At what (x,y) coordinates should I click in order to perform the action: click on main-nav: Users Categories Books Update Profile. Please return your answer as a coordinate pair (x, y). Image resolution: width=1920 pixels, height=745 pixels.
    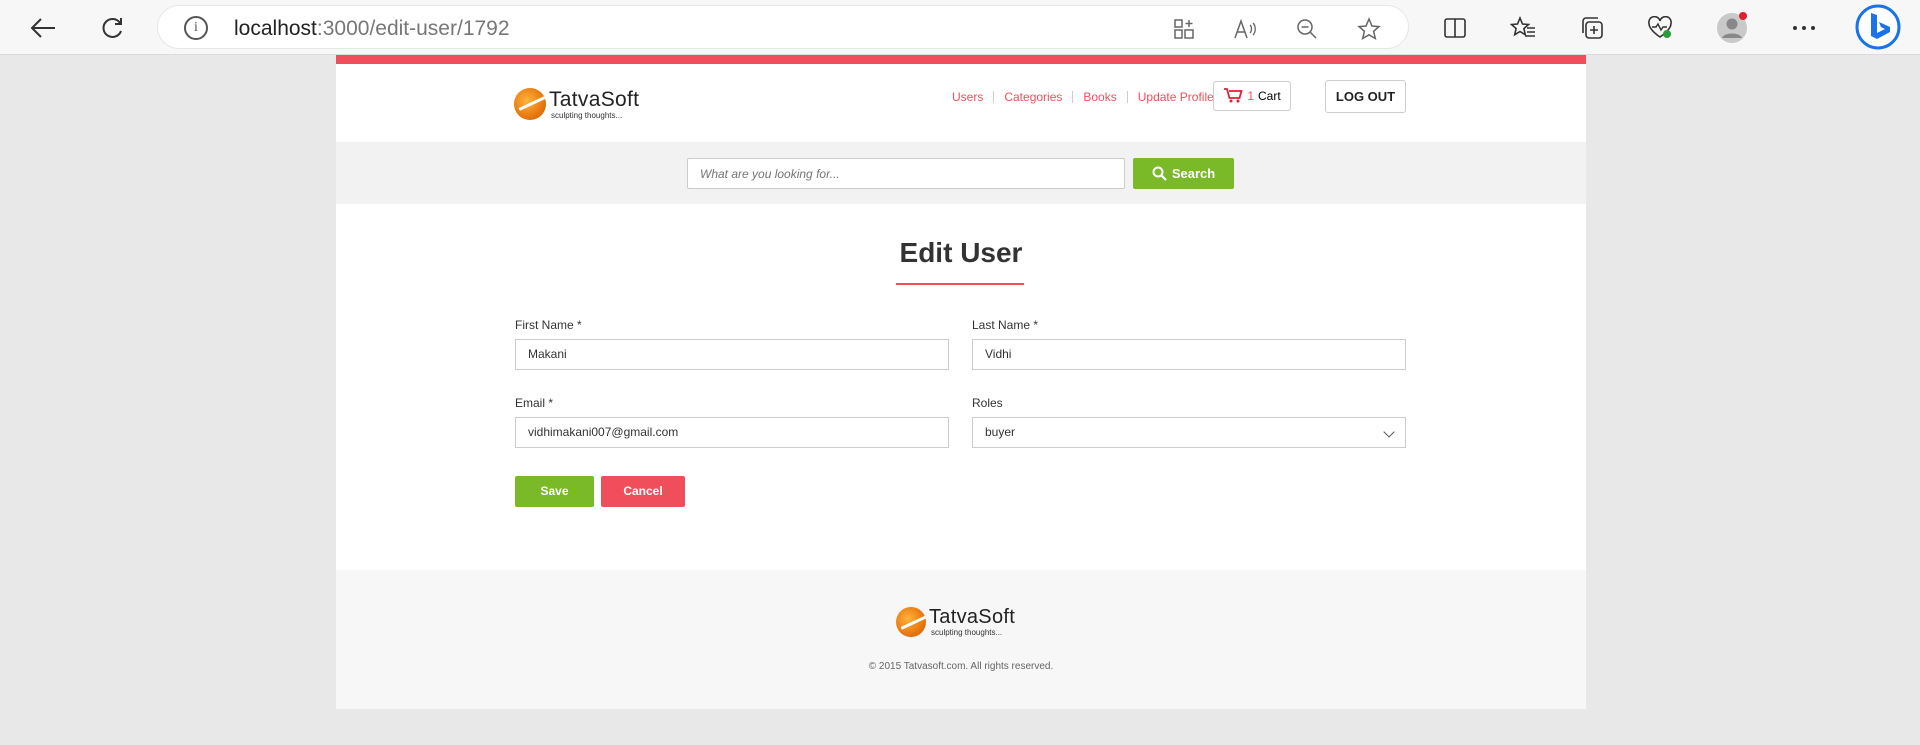
    Looking at the image, I should click on (1083, 97).